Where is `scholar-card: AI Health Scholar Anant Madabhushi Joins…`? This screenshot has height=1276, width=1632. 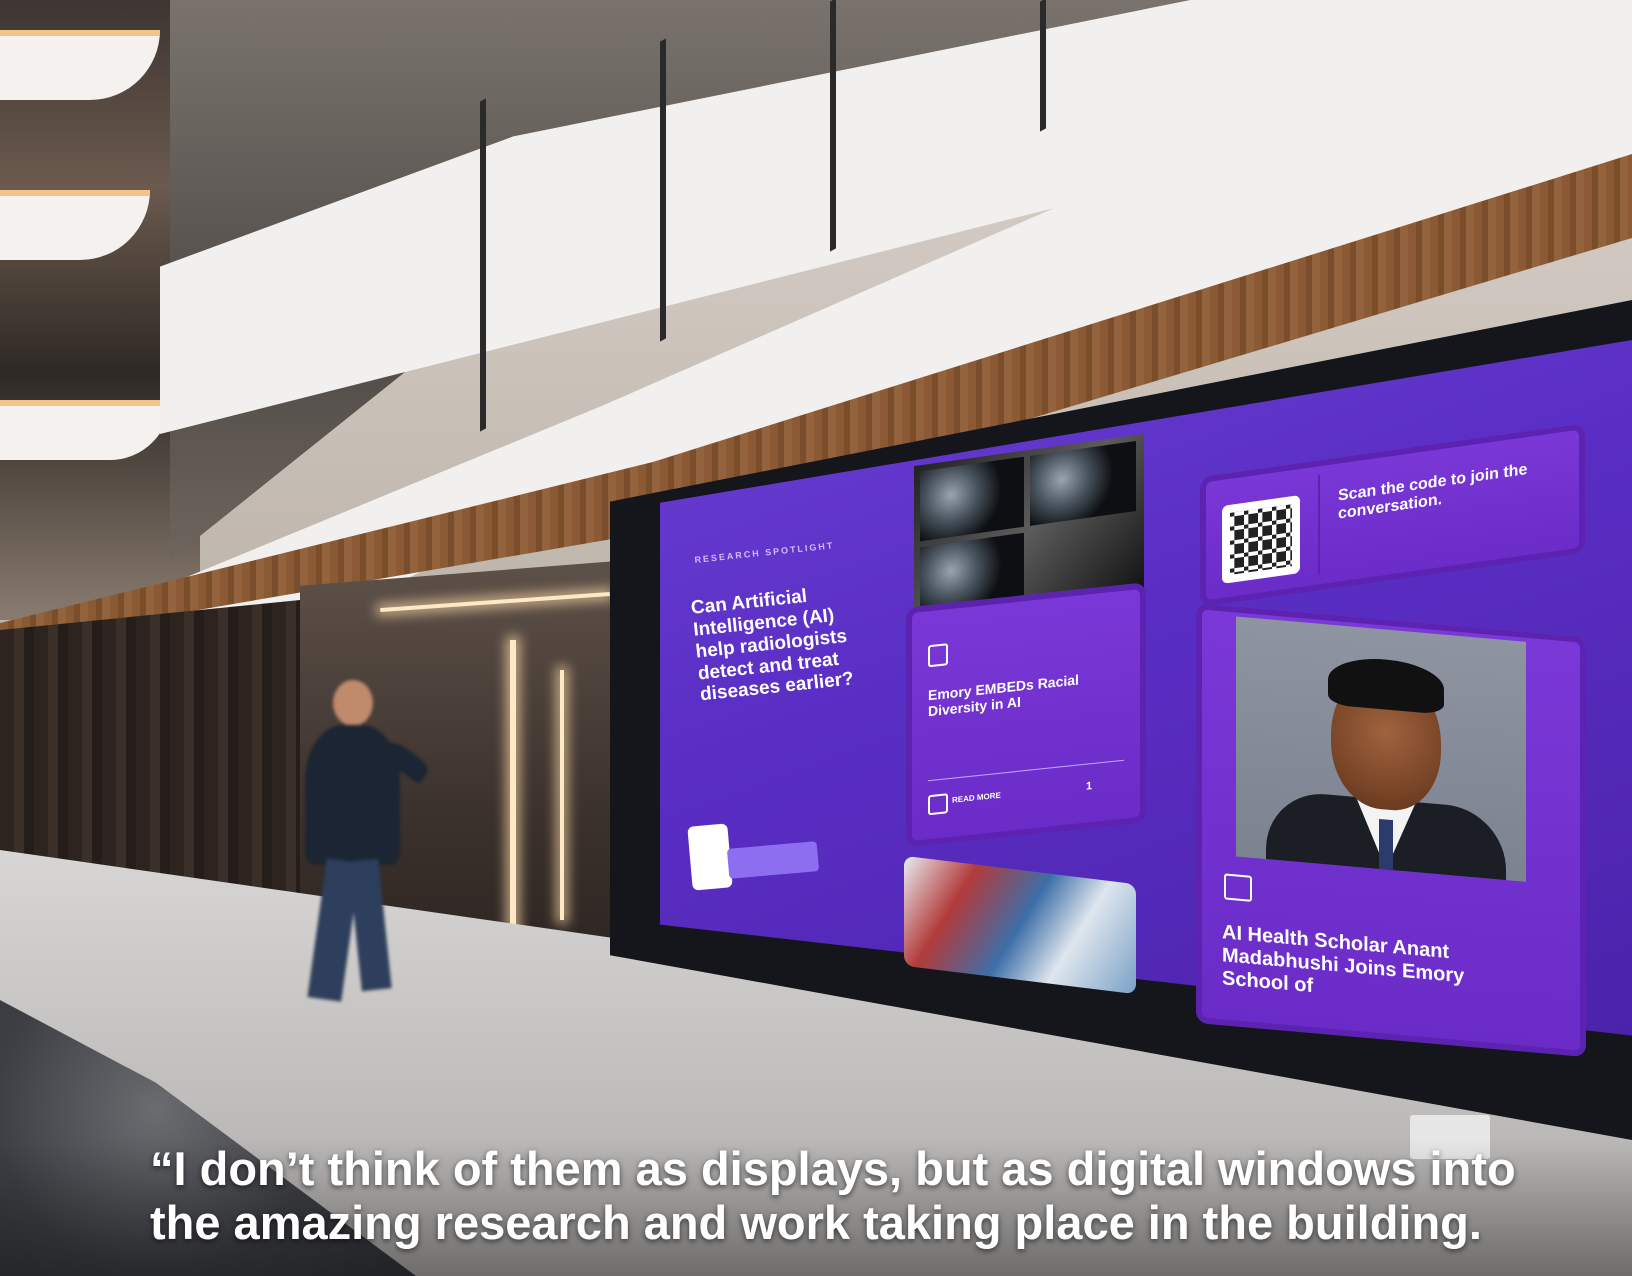 scholar-card: AI Health Scholar Anant Madabhushi Joins… is located at coordinates (1391, 830).